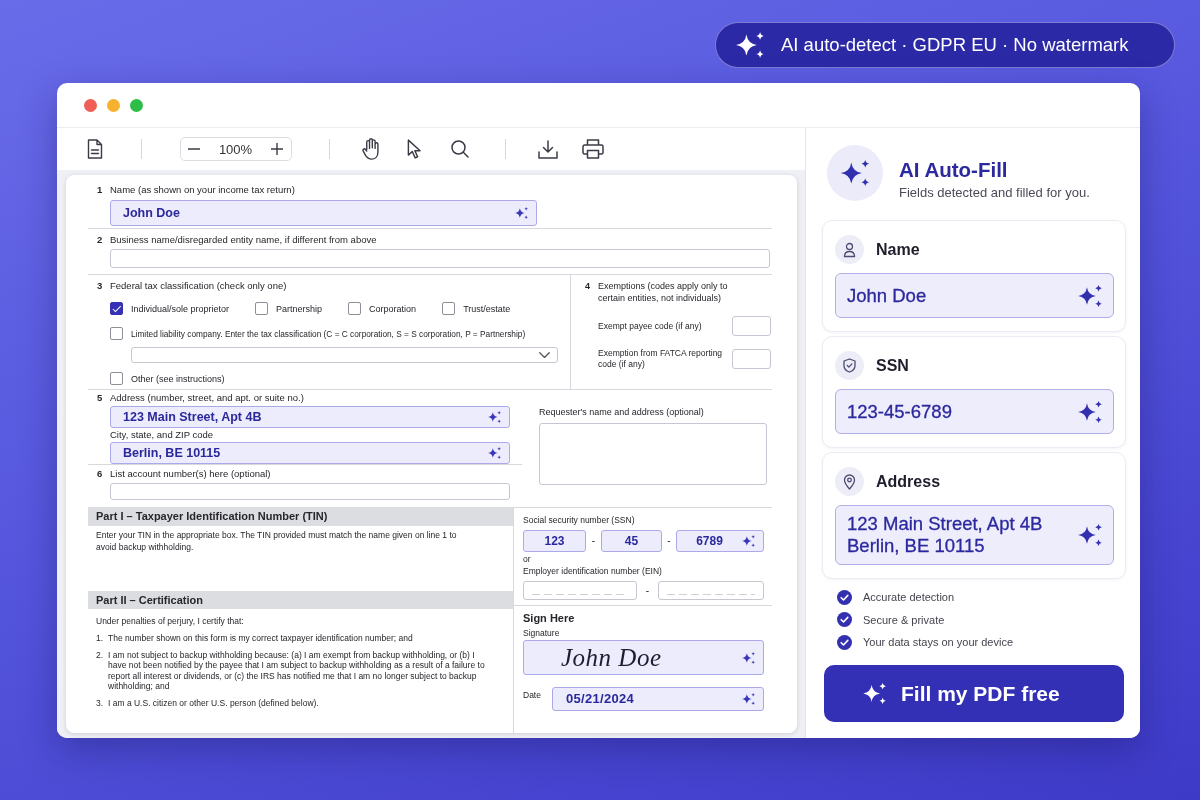  I want to click on line-number: 6, so click(100, 474).